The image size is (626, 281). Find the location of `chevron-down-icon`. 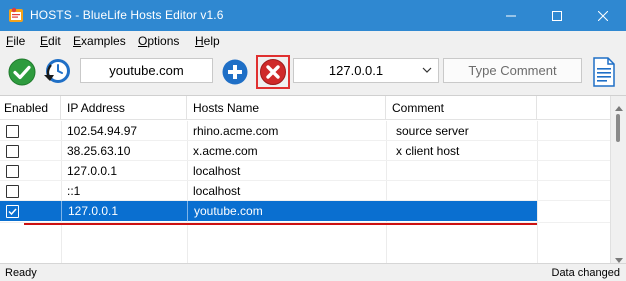

chevron-down-icon is located at coordinates (427, 71).